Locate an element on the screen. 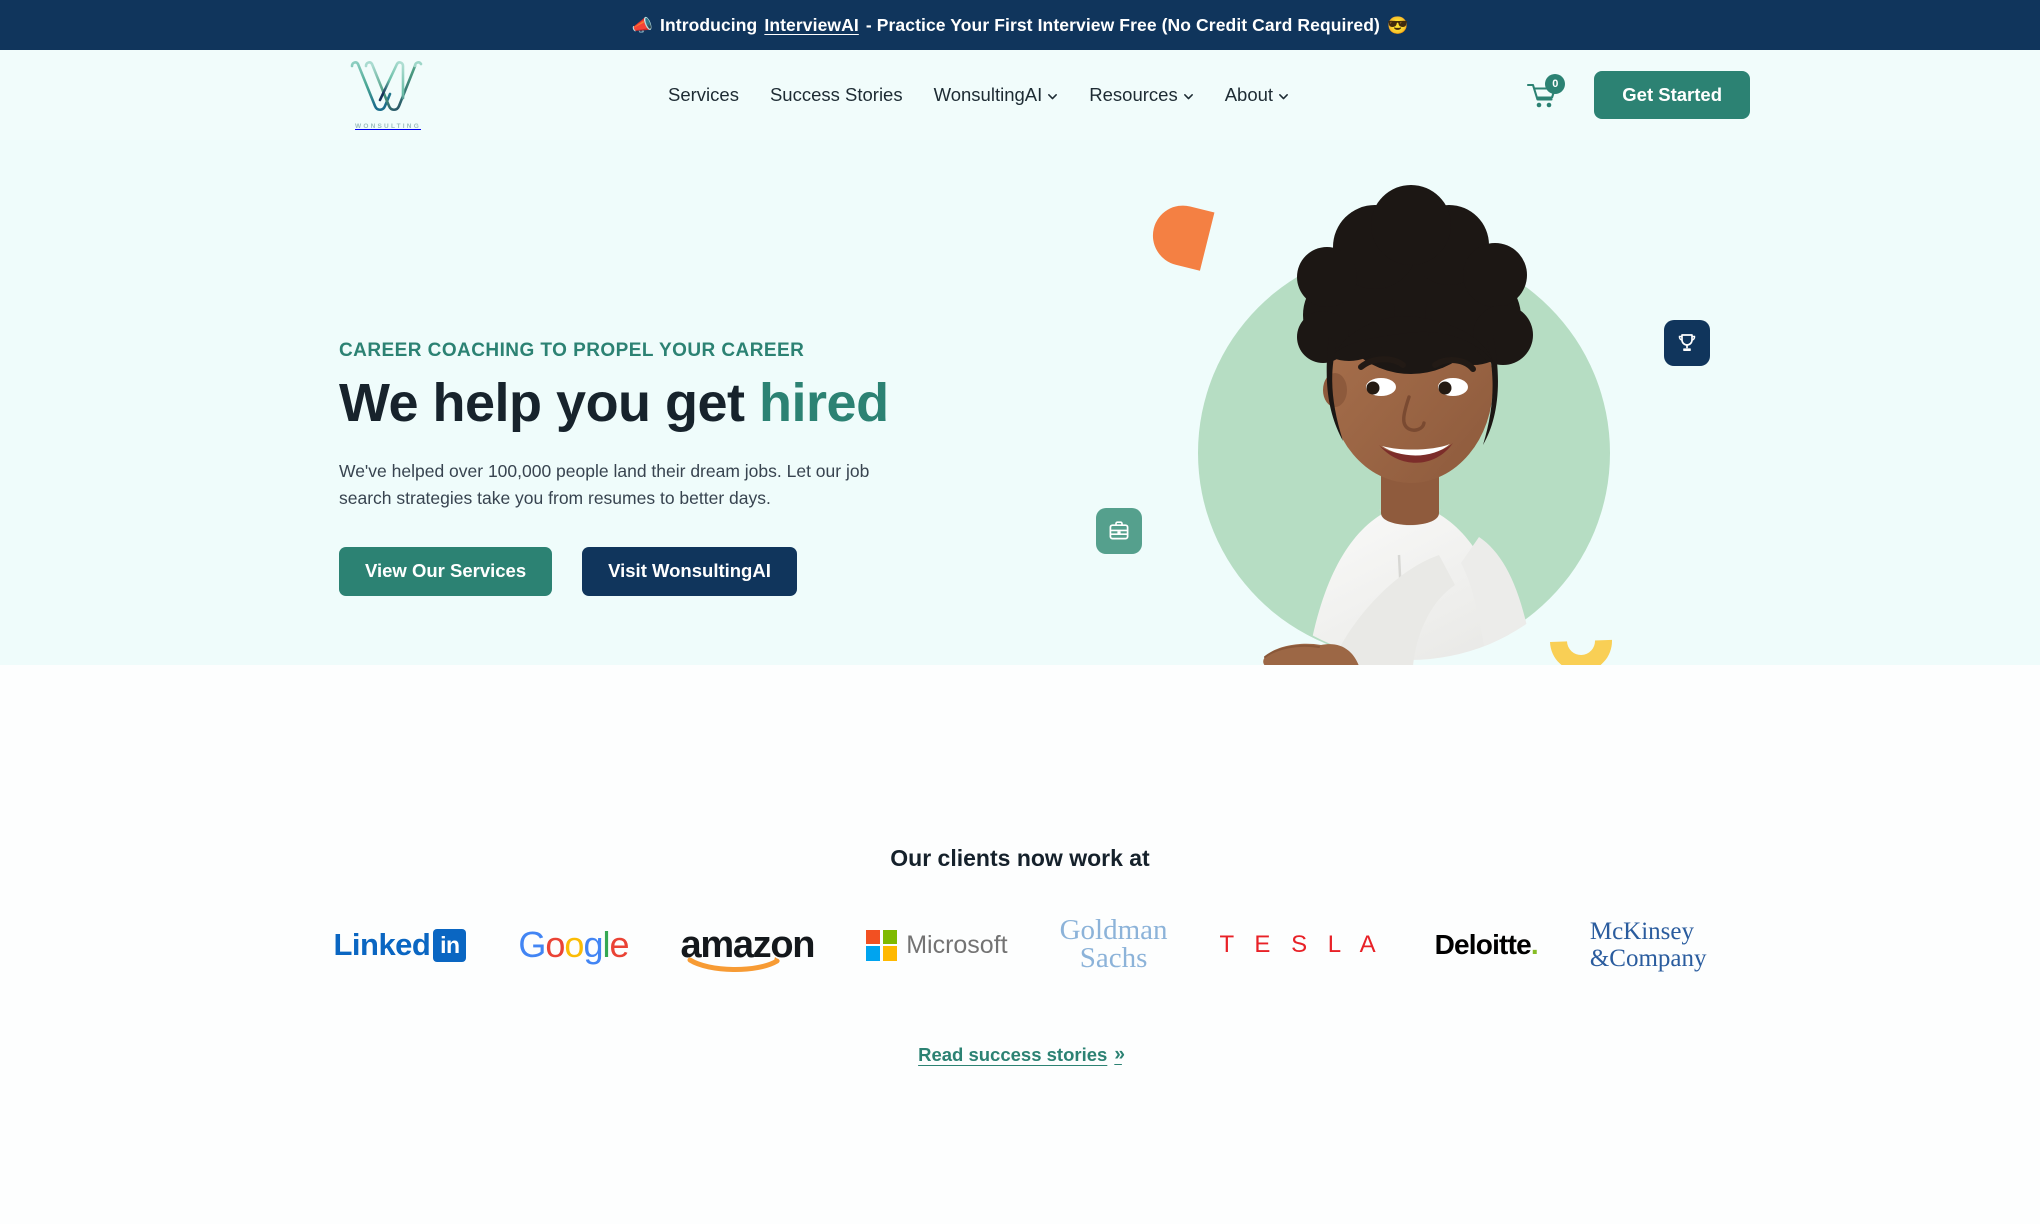  interviewai-link: InterviewAI is located at coordinates (811, 25).